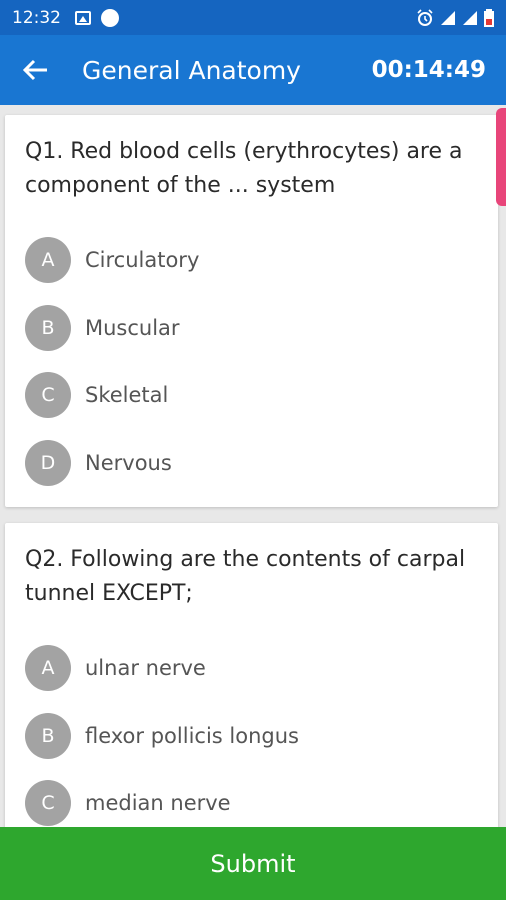 This screenshot has height=900, width=506. What do you see at coordinates (128, 463) in the screenshot?
I see `option-label: Nervous` at bounding box center [128, 463].